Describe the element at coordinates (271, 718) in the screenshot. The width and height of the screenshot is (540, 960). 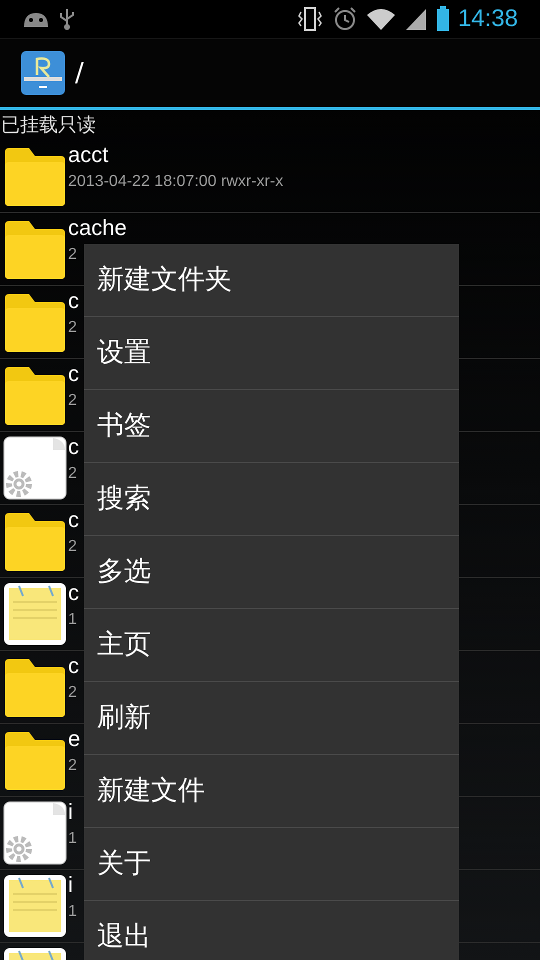
I see `menu-item: 刷新` at that location.